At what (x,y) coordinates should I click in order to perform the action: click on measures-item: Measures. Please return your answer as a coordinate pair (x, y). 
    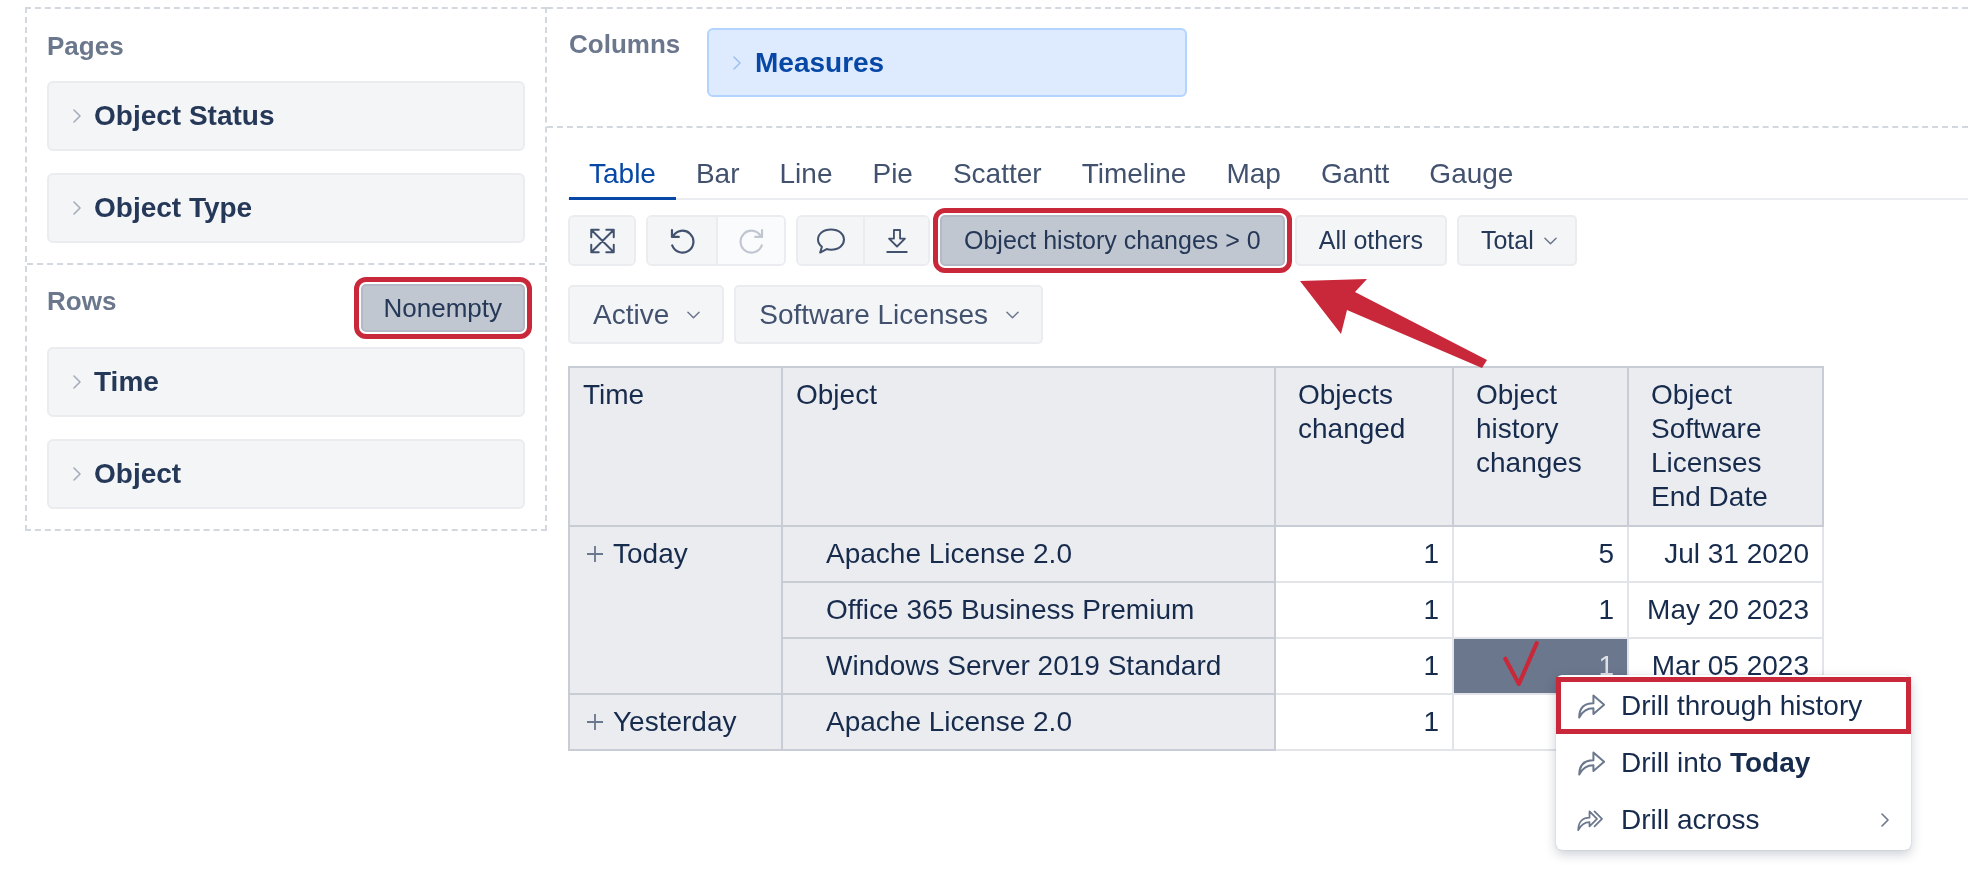
    Looking at the image, I should click on (947, 62).